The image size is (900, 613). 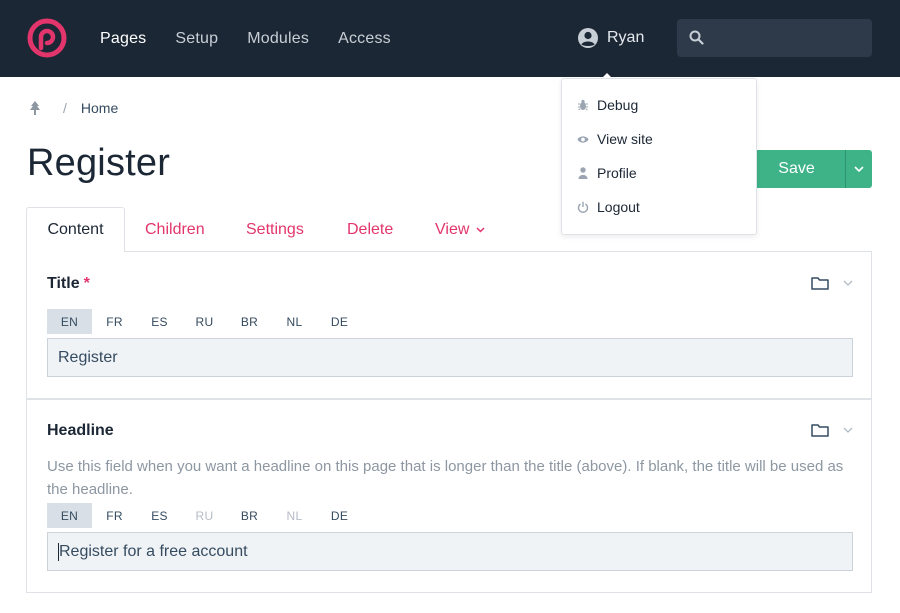 I want to click on user-name: Ryan, so click(x=626, y=37).